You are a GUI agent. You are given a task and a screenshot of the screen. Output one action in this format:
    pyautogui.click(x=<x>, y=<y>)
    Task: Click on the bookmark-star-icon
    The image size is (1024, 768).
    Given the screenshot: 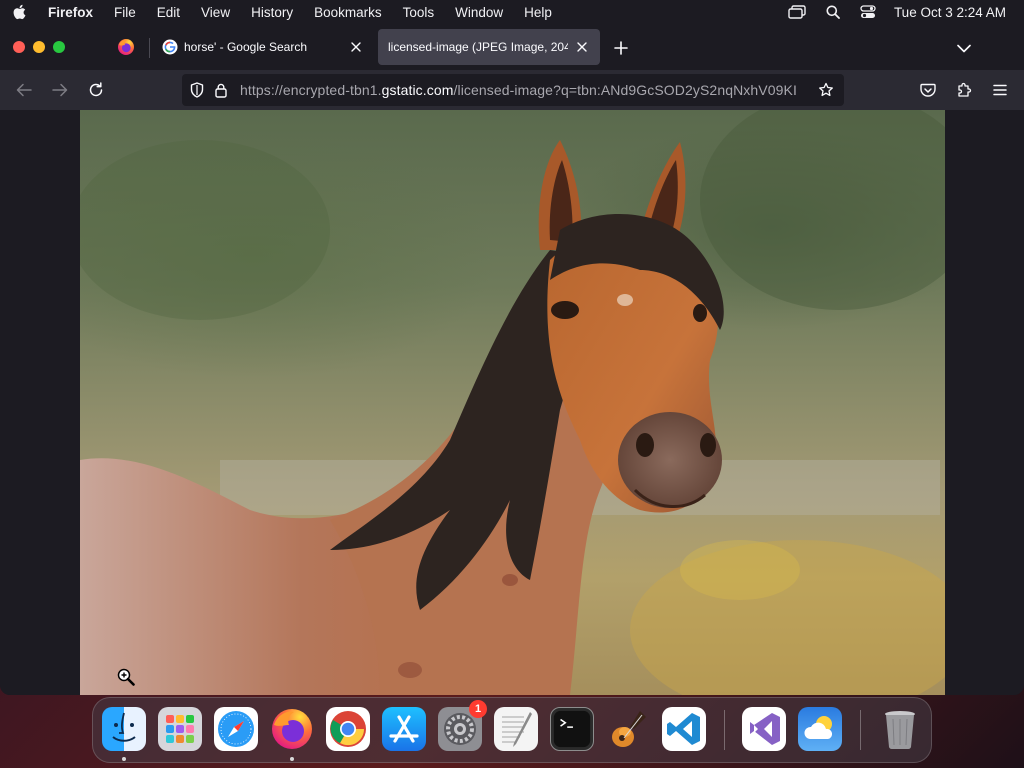 What is the action you would take?
    pyautogui.click(x=826, y=90)
    